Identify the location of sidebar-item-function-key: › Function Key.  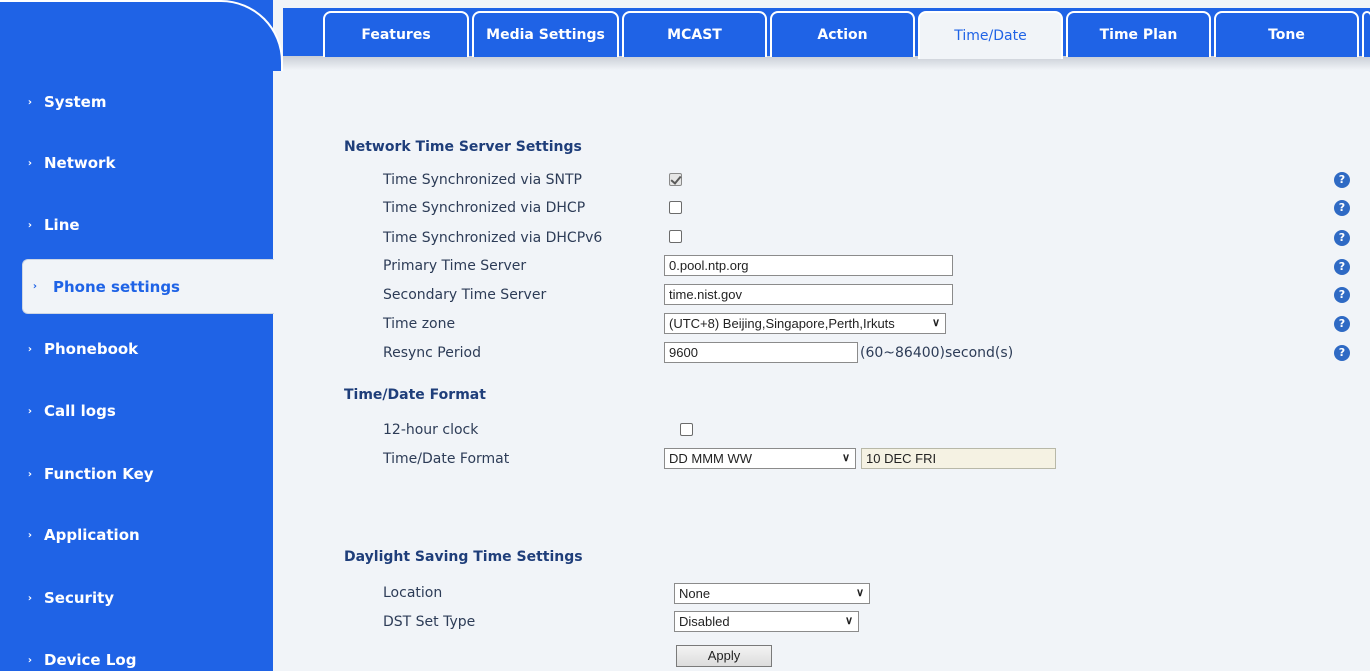
(136, 474).